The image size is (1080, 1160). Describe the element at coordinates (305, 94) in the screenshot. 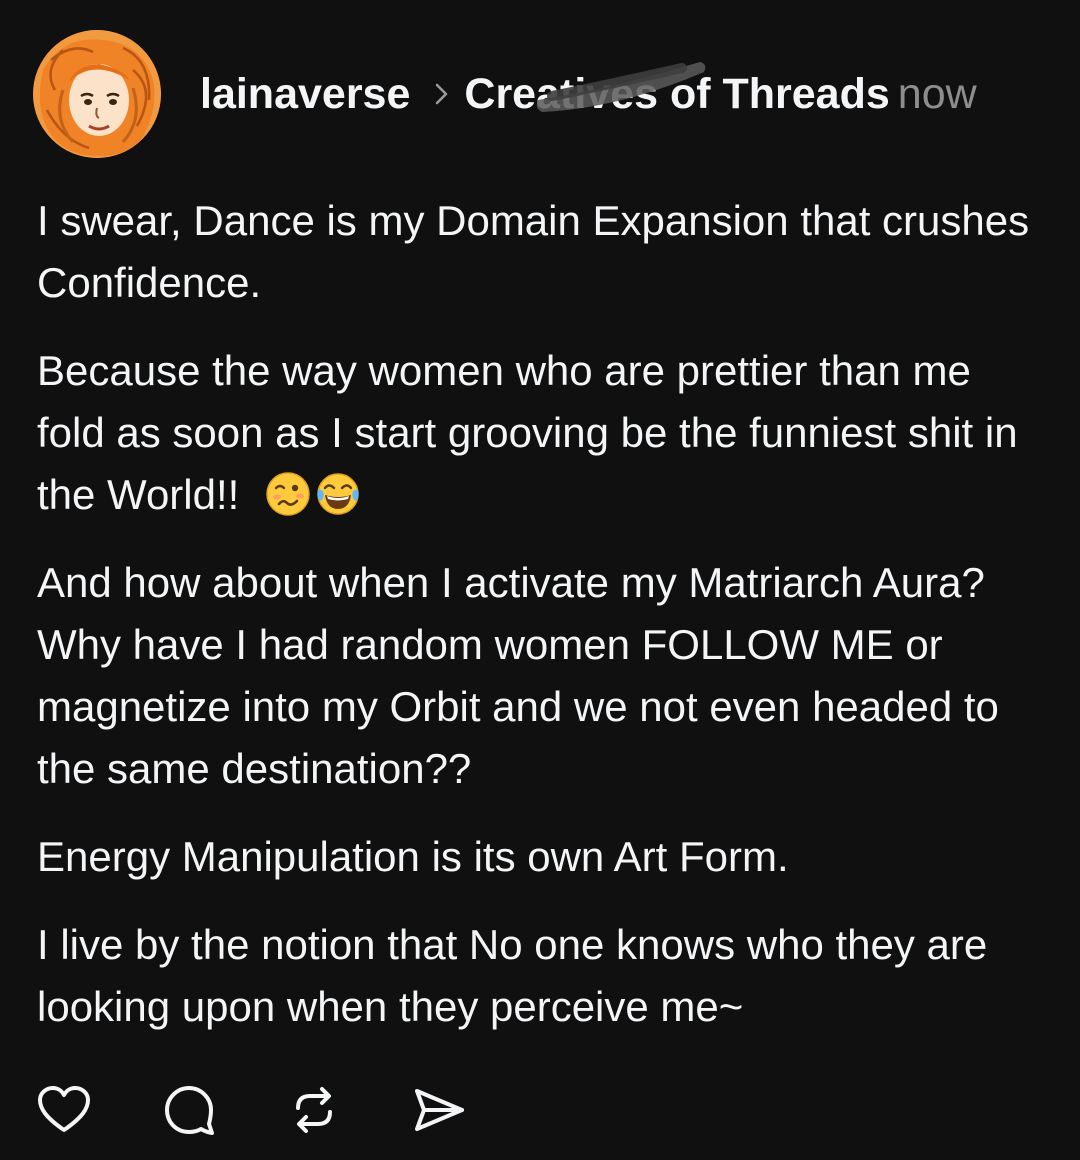

I see `author-username: lainaverse` at that location.